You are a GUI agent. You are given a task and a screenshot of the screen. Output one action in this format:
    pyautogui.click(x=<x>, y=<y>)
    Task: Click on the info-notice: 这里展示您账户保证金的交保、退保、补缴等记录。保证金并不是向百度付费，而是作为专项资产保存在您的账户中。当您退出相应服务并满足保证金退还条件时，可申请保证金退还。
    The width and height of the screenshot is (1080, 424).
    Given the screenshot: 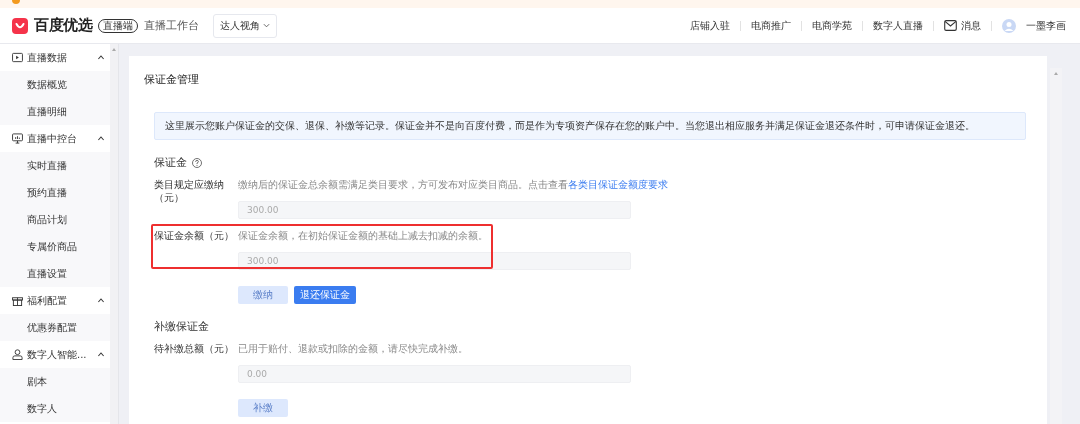 What is the action you would take?
    pyautogui.click(x=590, y=126)
    